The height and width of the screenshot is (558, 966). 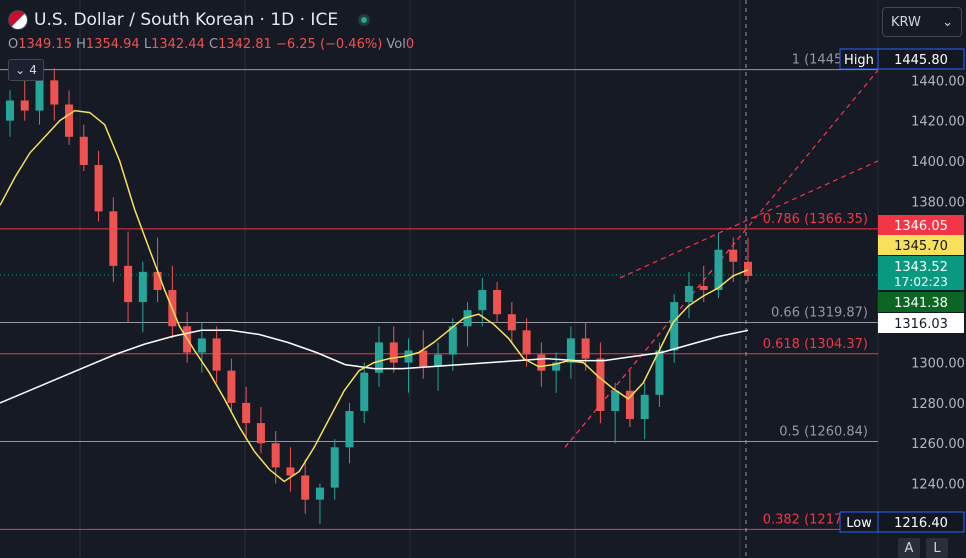 I want to click on y-axis-tick-label: 1440.00, so click(x=938, y=81).